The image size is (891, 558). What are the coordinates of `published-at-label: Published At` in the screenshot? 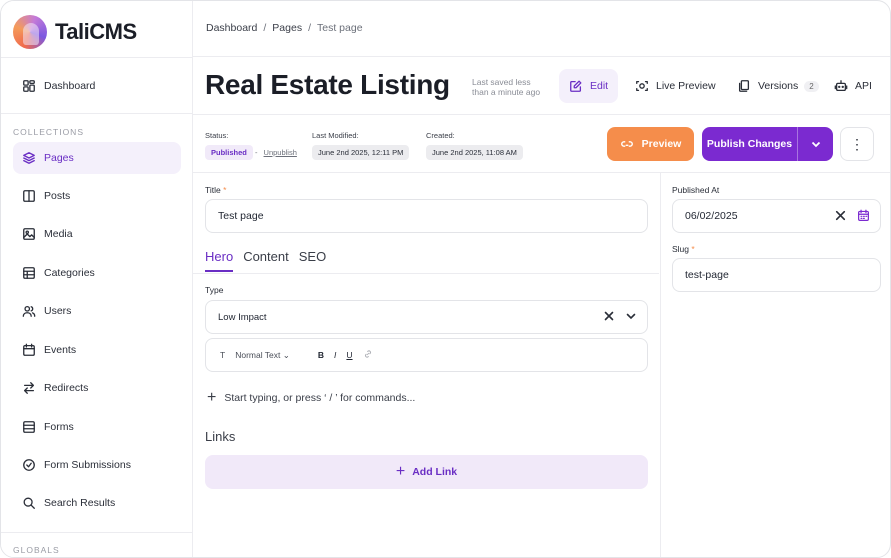 It's located at (696, 190).